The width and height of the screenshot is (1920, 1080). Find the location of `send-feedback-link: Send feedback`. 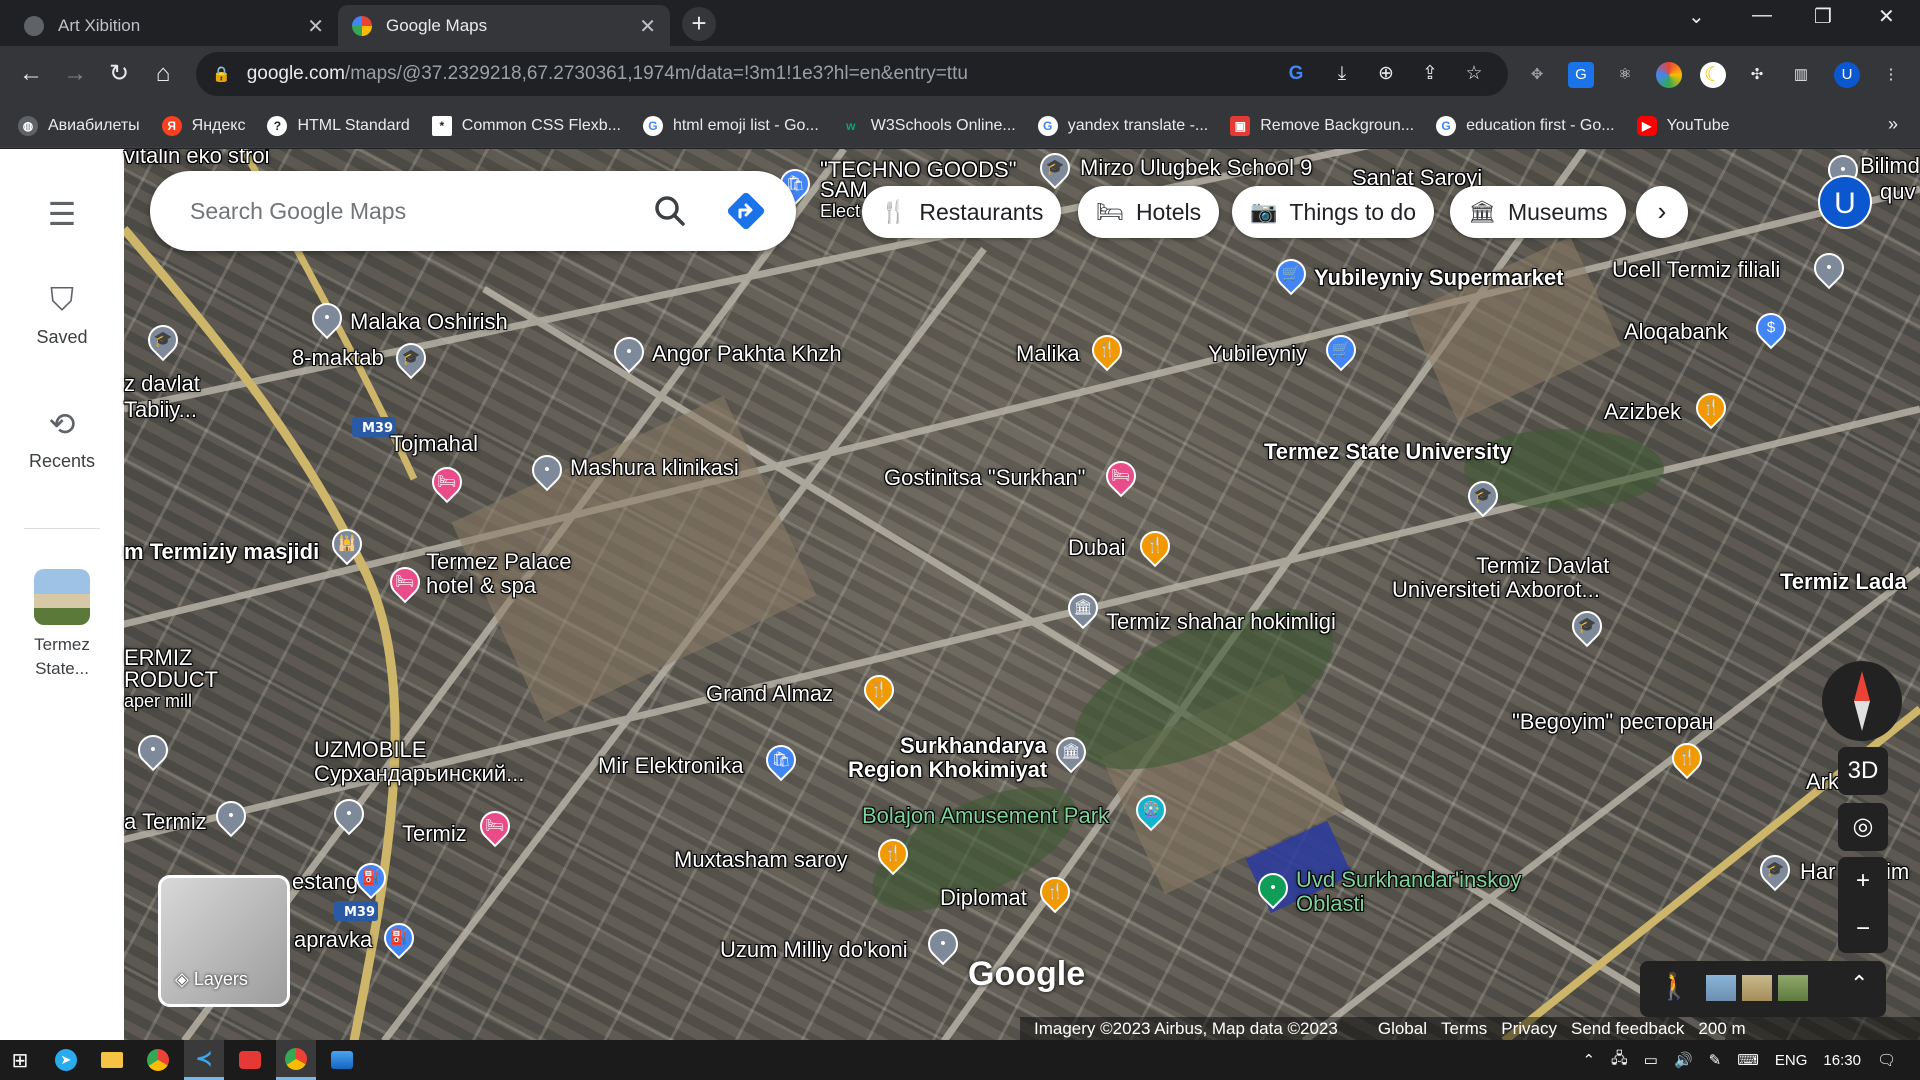

send-feedback-link: Send feedback is located at coordinates (1627, 1029).